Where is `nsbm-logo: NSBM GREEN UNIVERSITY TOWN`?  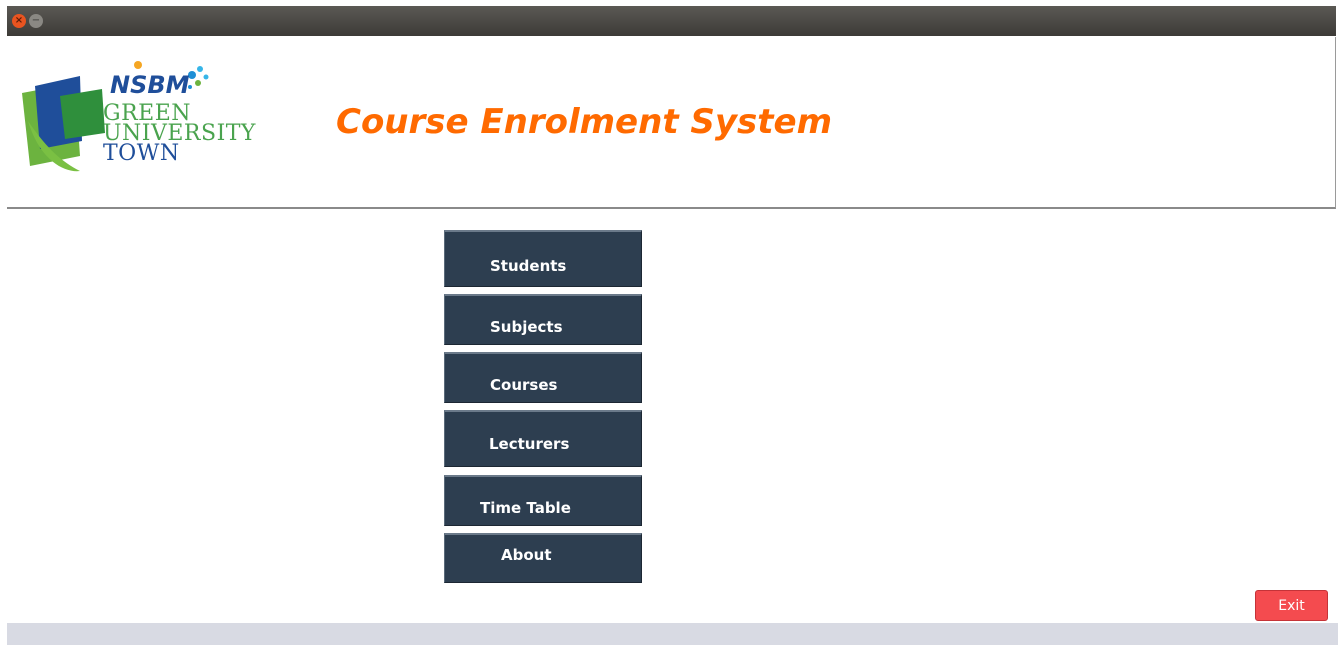 nsbm-logo: NSBM GREEN UNIVERSITY TOWN is located at coordinates (145, 119).